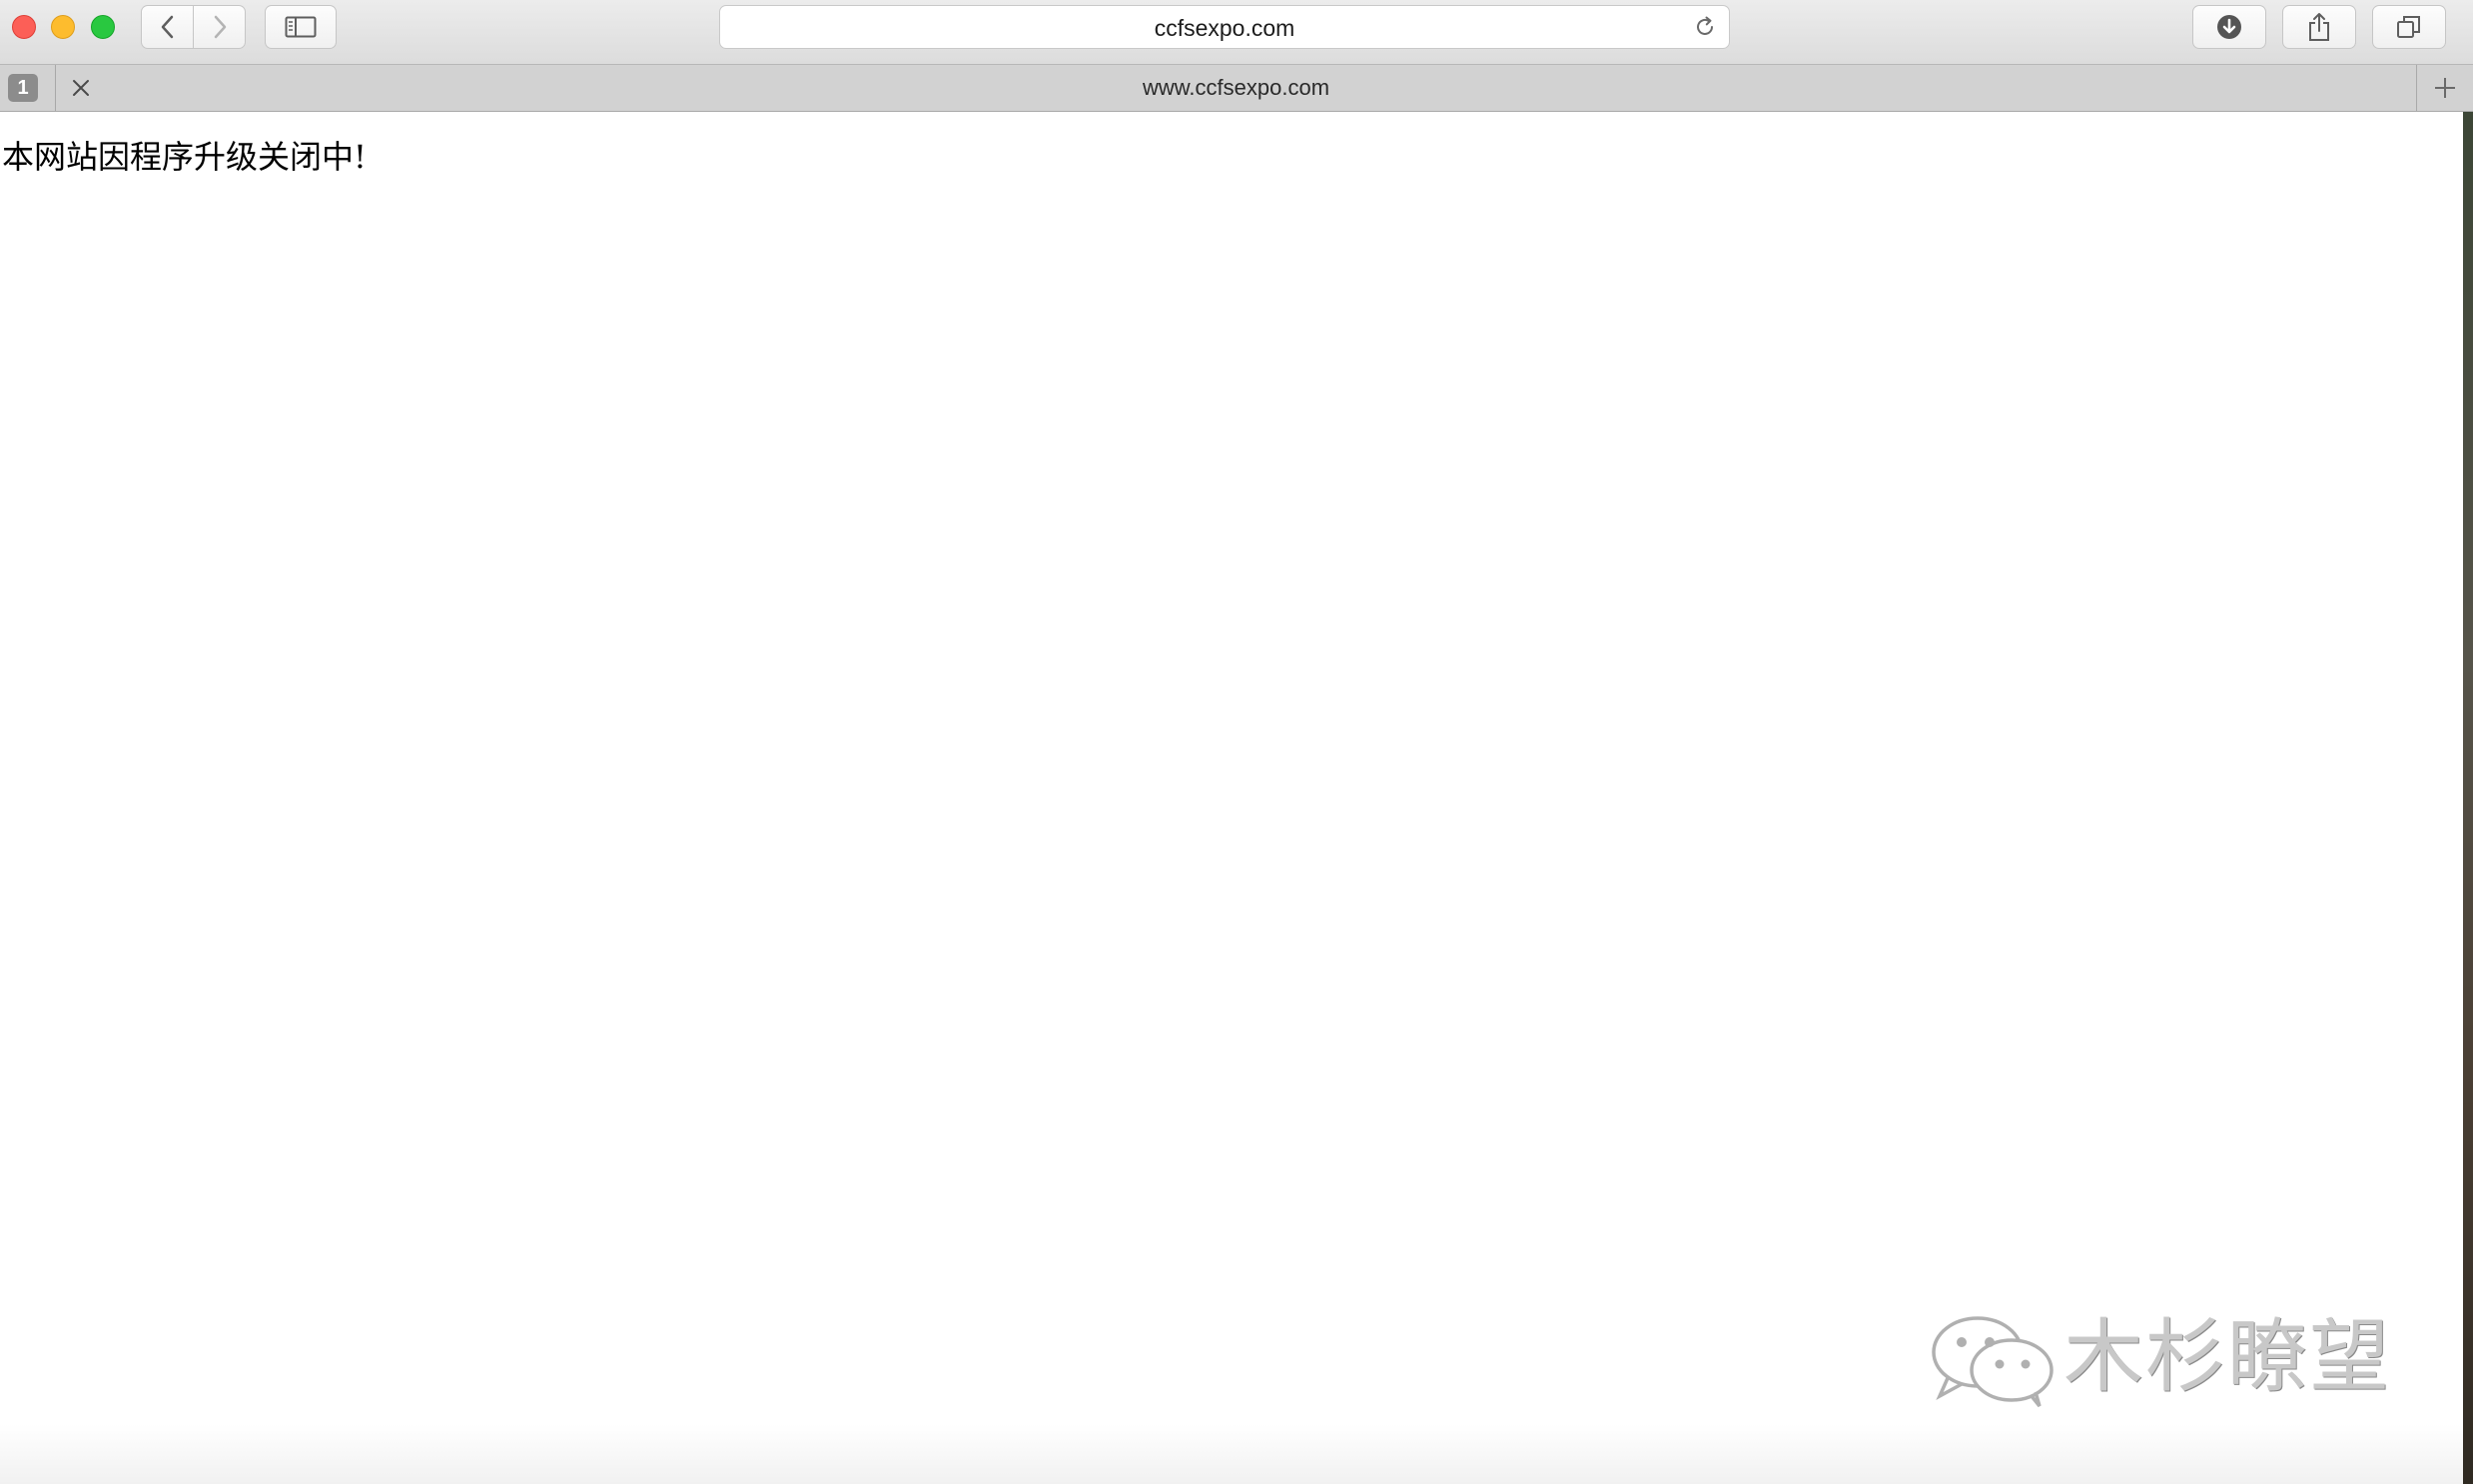  I want to click on tab-overview-icon, so click(2408, 27).